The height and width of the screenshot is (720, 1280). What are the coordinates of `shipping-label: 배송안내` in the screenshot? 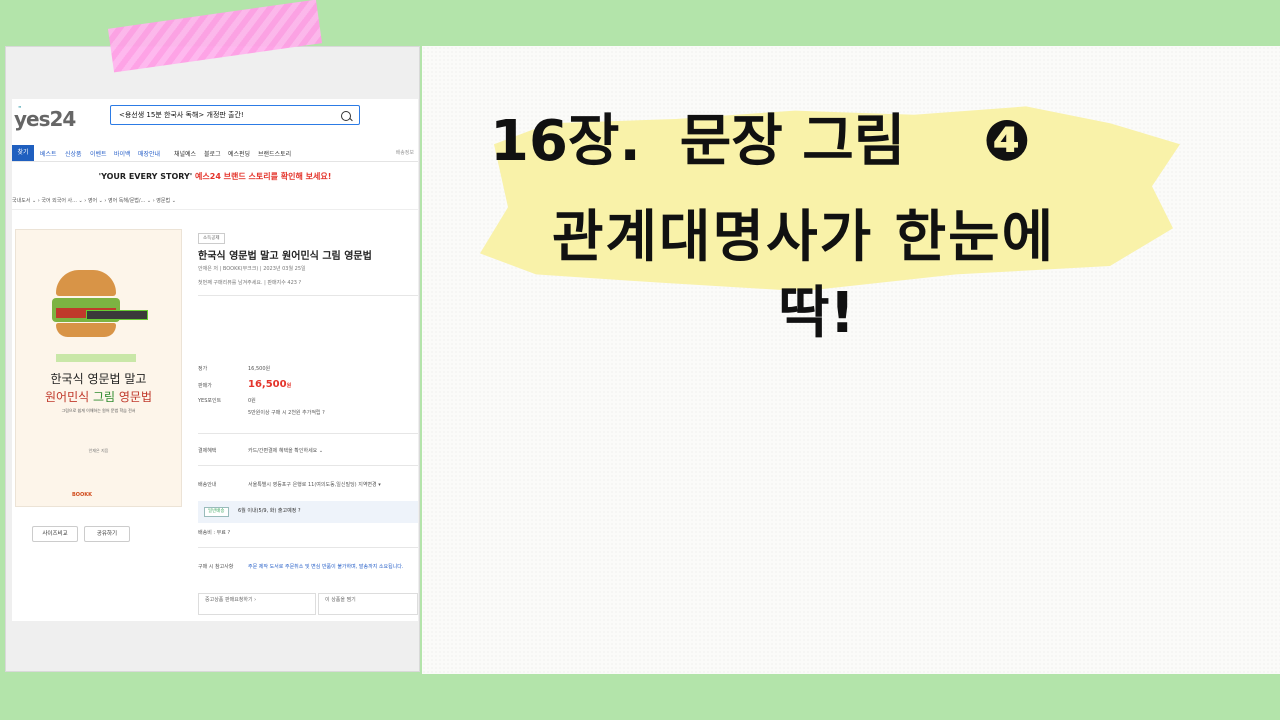 It's located at (207, 485).